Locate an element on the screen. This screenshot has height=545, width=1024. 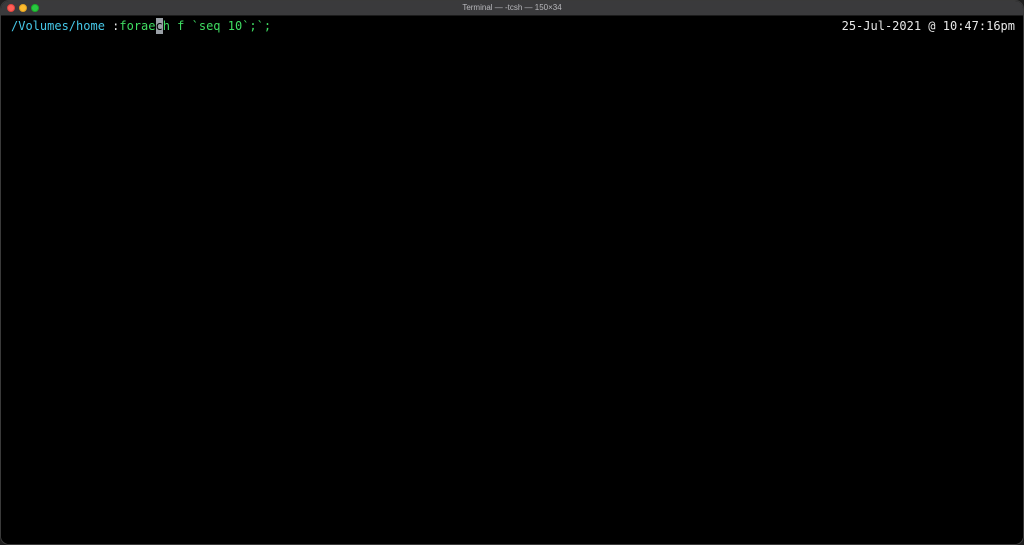
command-text-before-cursor: forae is located at coordinates (137, 26).